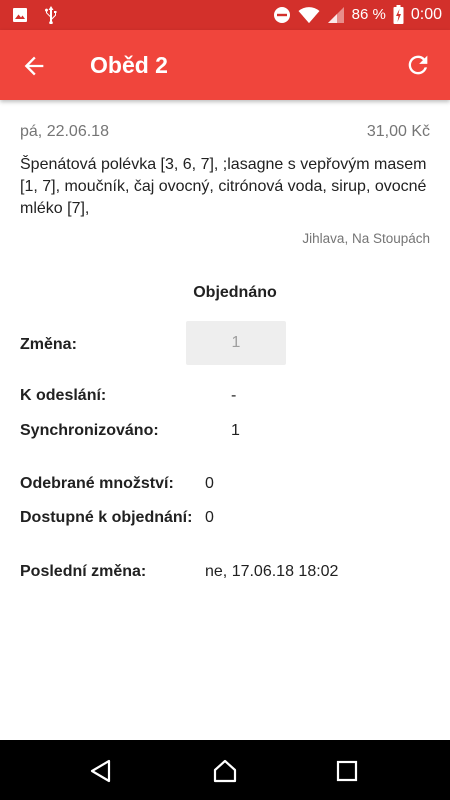 The height and width of the screenshot is (800, 450). I want to click on last-change-value: ne, 17.06.18 18:02, so click(272, 571).